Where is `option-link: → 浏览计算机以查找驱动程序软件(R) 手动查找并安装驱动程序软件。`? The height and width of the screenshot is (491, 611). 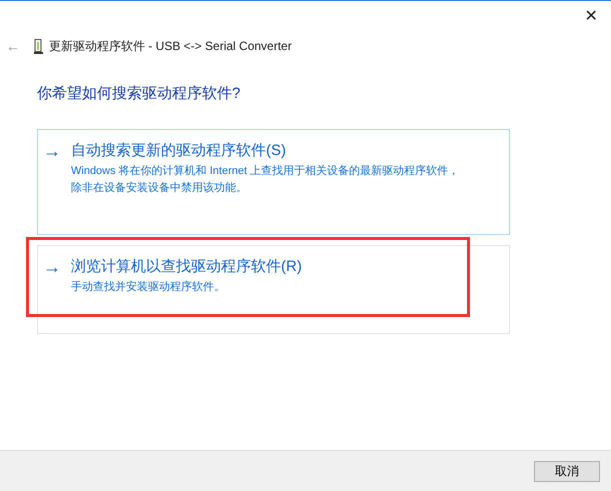 option-link: → 浏览计算机以查找驱动程序软件(R) 手动查找并安装驱动程序软件。 is located at coordinates (273, 289).